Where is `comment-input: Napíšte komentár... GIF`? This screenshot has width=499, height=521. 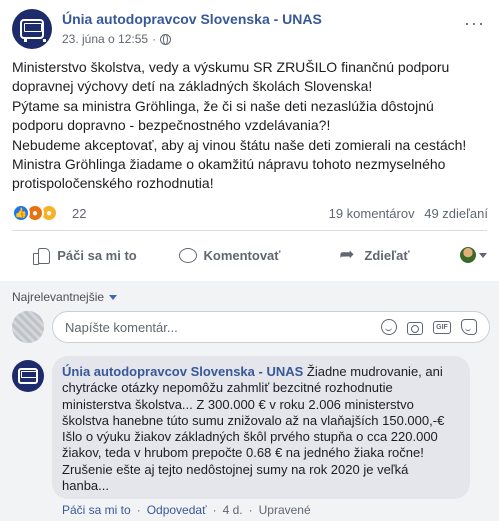
comment-input: Napíšte komentár... GIF is located at coordinates (271, 327).